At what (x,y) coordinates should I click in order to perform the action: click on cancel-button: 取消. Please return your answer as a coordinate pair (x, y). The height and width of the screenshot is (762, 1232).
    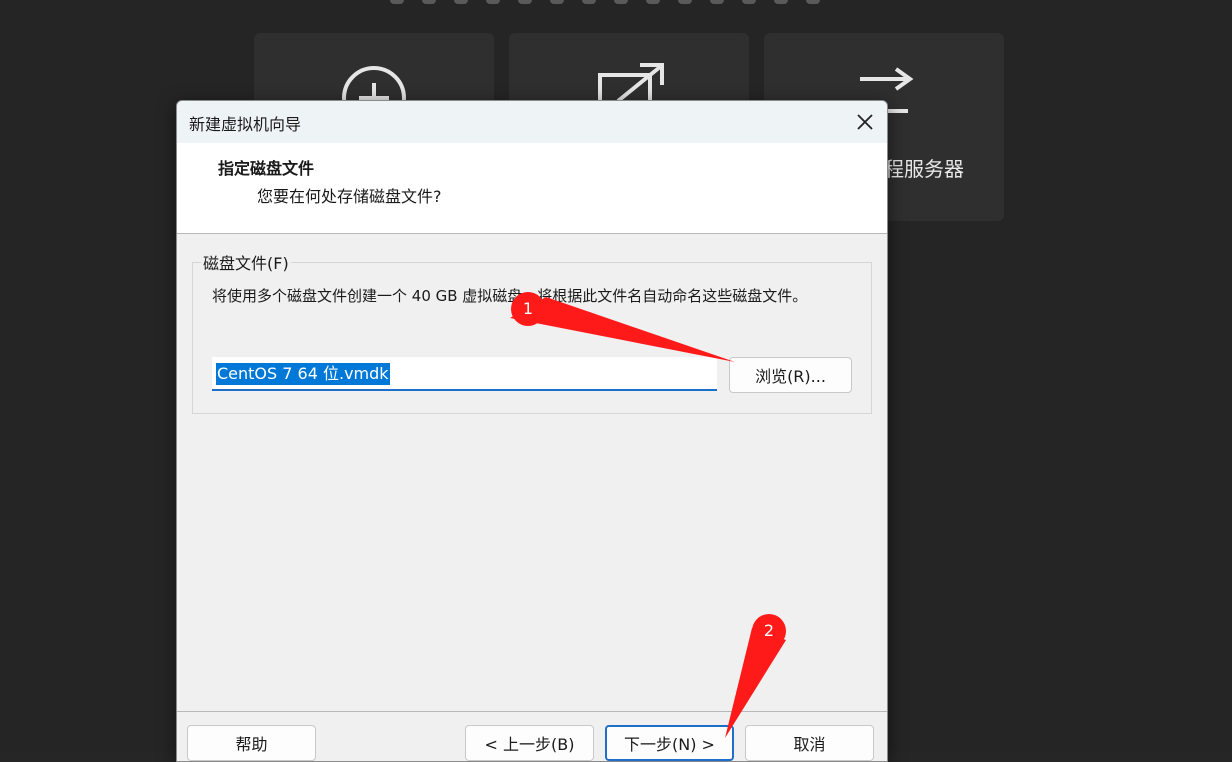
    Looking at the image, I should click on (809, 743).